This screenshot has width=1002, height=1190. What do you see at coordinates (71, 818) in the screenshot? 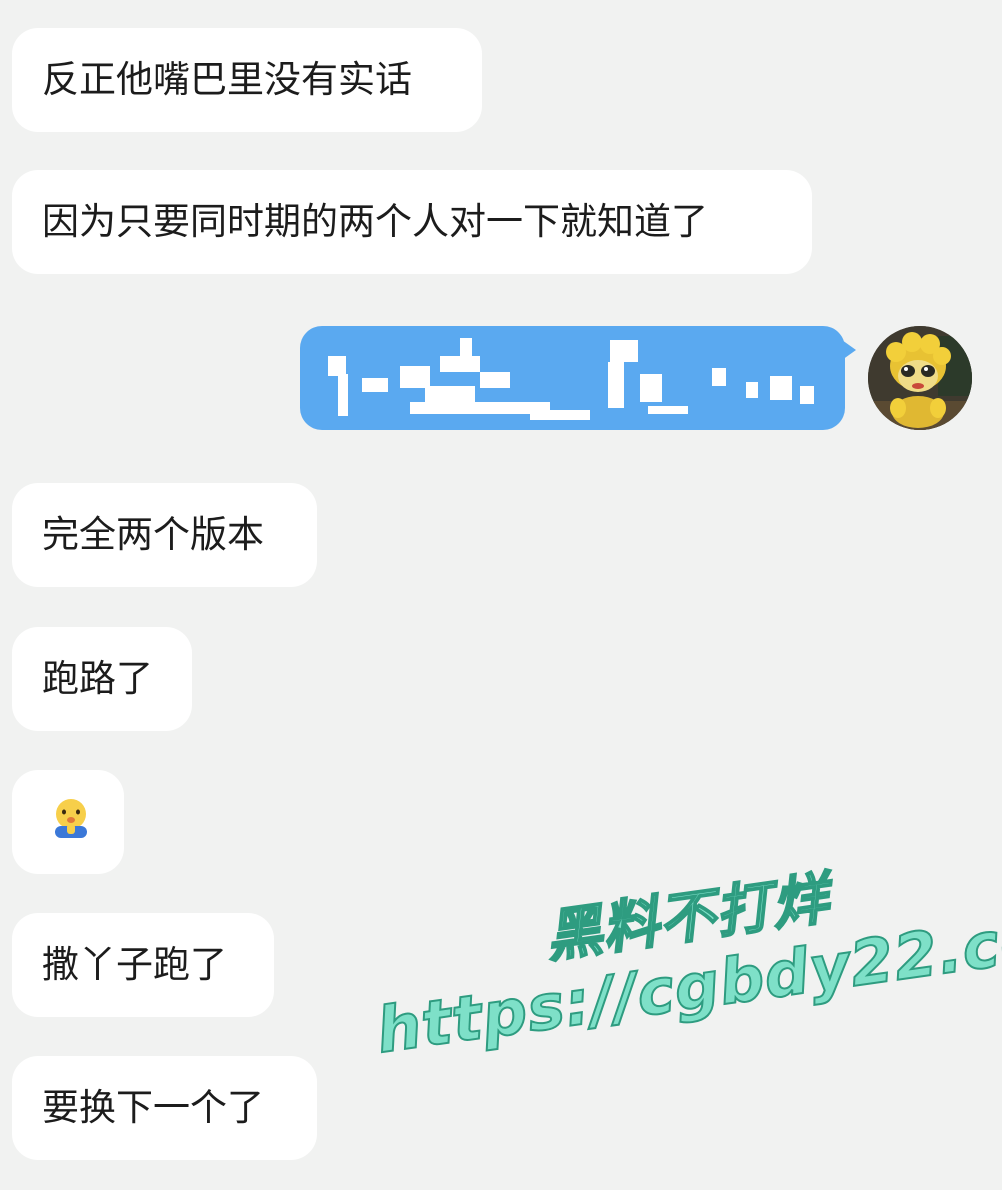
I see `saluting-face-emoji-icon` at bounding box center [71, 818].